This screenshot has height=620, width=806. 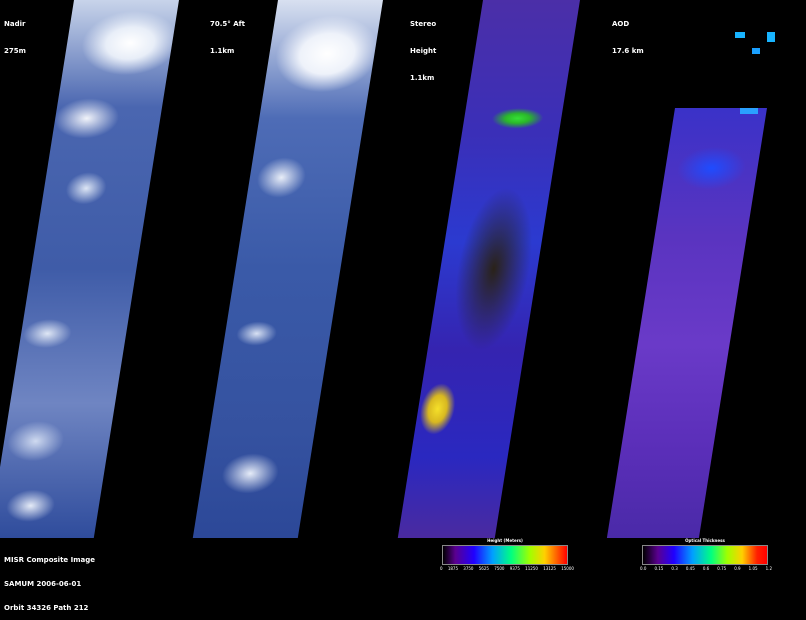 I want to click on panel-label-line: 275m, so click(x=15, y=51).